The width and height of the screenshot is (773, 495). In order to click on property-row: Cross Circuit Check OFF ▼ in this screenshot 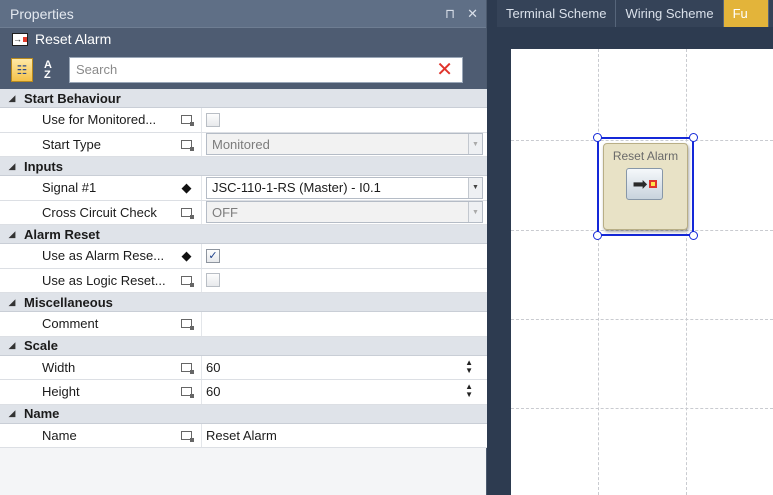, I will do `click(243, 212)`.